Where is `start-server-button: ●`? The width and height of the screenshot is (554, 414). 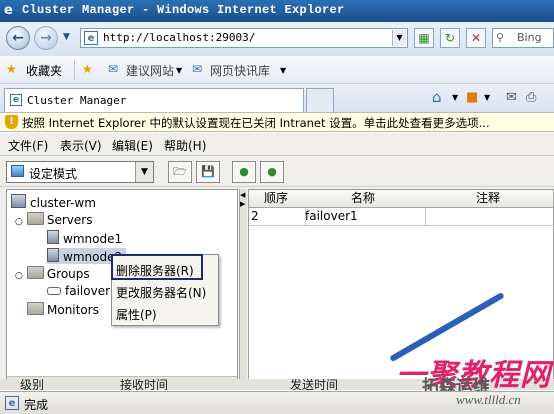
start-server-button: ● is located at coordinates (244, 172).